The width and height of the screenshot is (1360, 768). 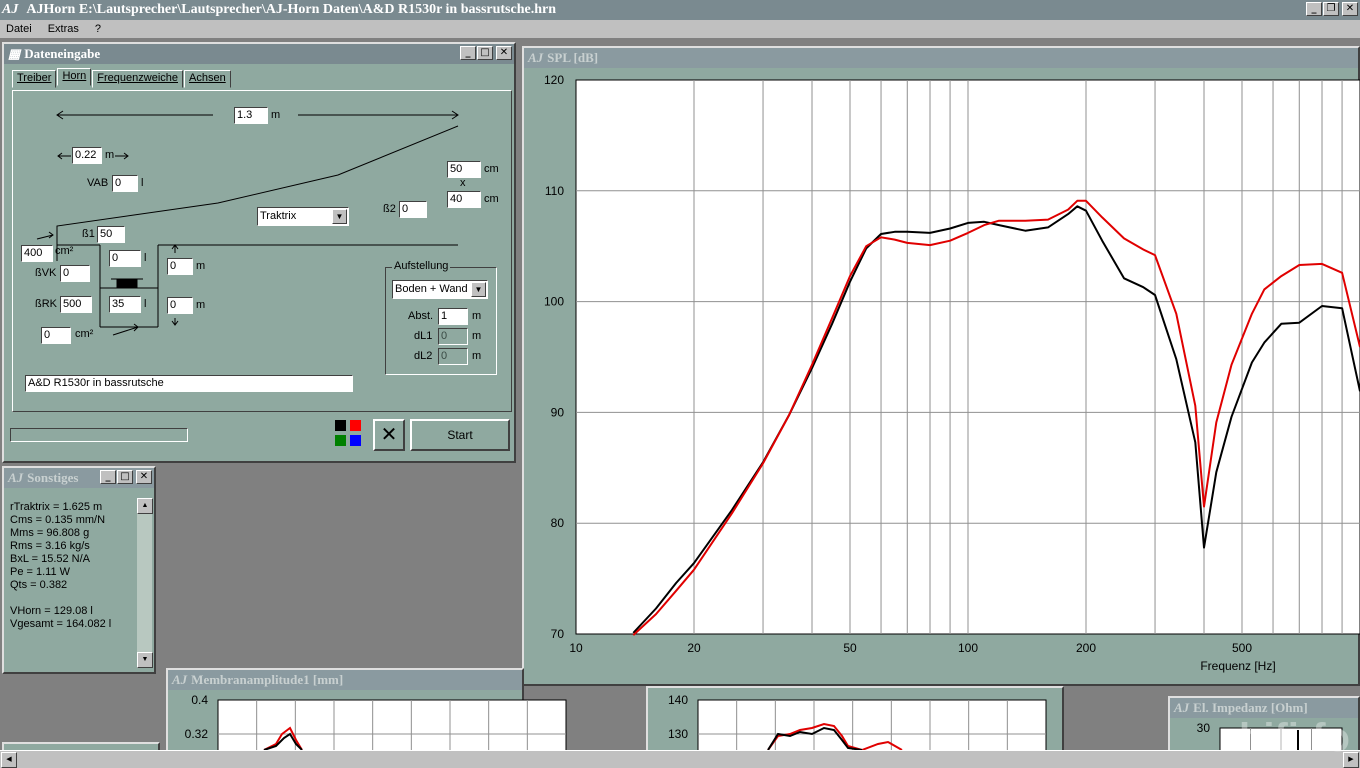 I want to click on tab-treiber: Treiber, so click(x=34, y=79).